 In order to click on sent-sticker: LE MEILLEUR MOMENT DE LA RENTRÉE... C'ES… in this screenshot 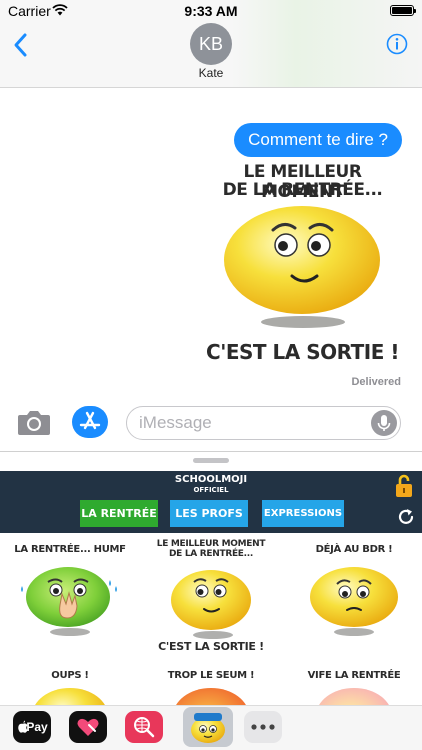, I will do `click(302, 265)`.